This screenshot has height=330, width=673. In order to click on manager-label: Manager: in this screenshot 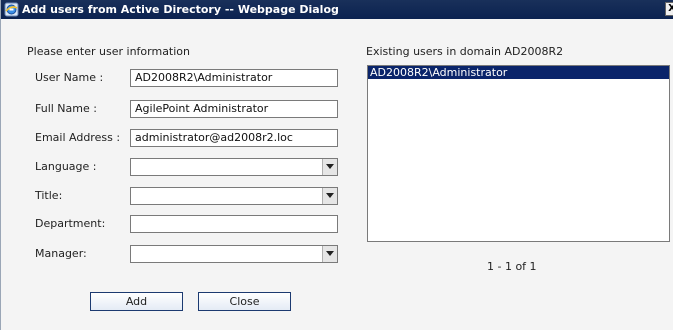, I will do `click(61, 253)`.